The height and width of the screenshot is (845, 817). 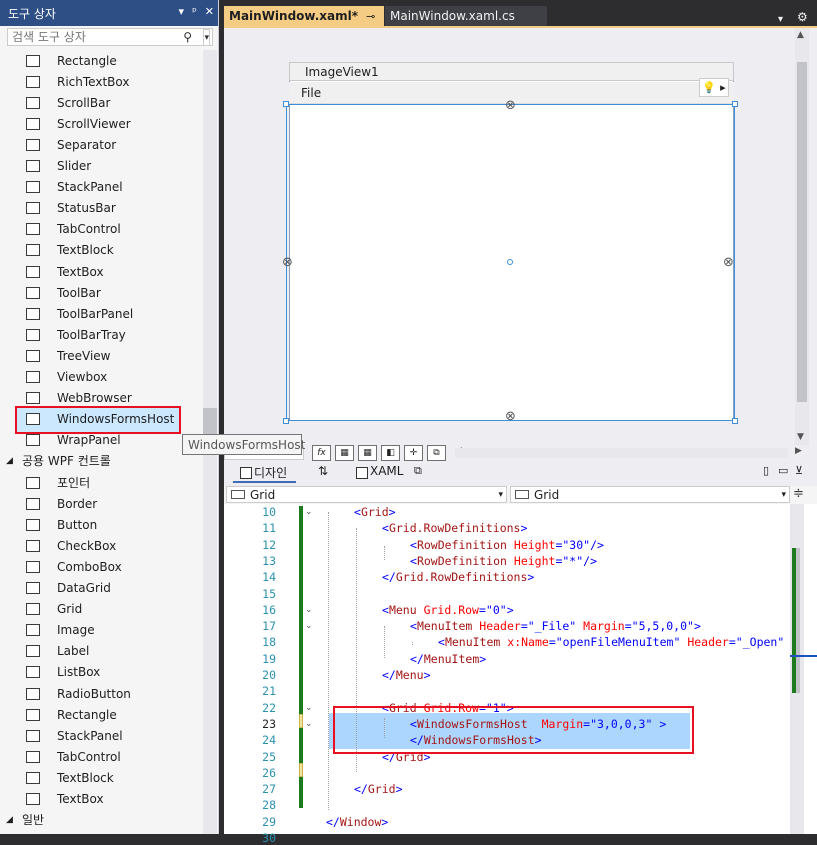 I want to click on split-icon: ≑, so click(x=798, y=493).